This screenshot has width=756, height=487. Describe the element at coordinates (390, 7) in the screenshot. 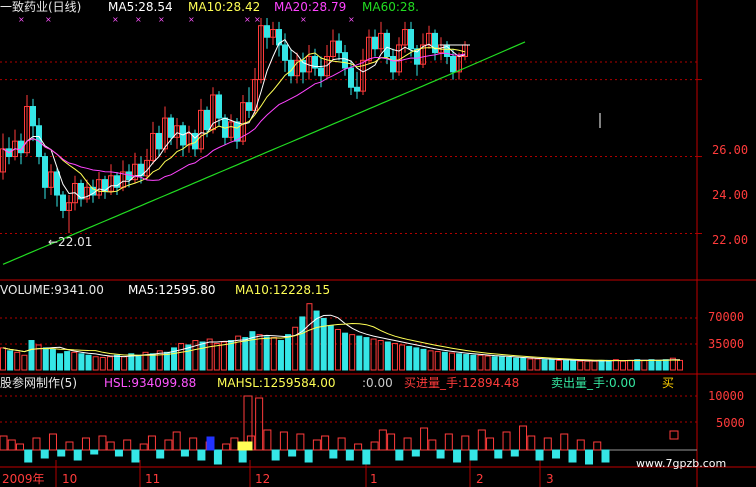

I see `ma60-readout: MA60:28.` at that location.